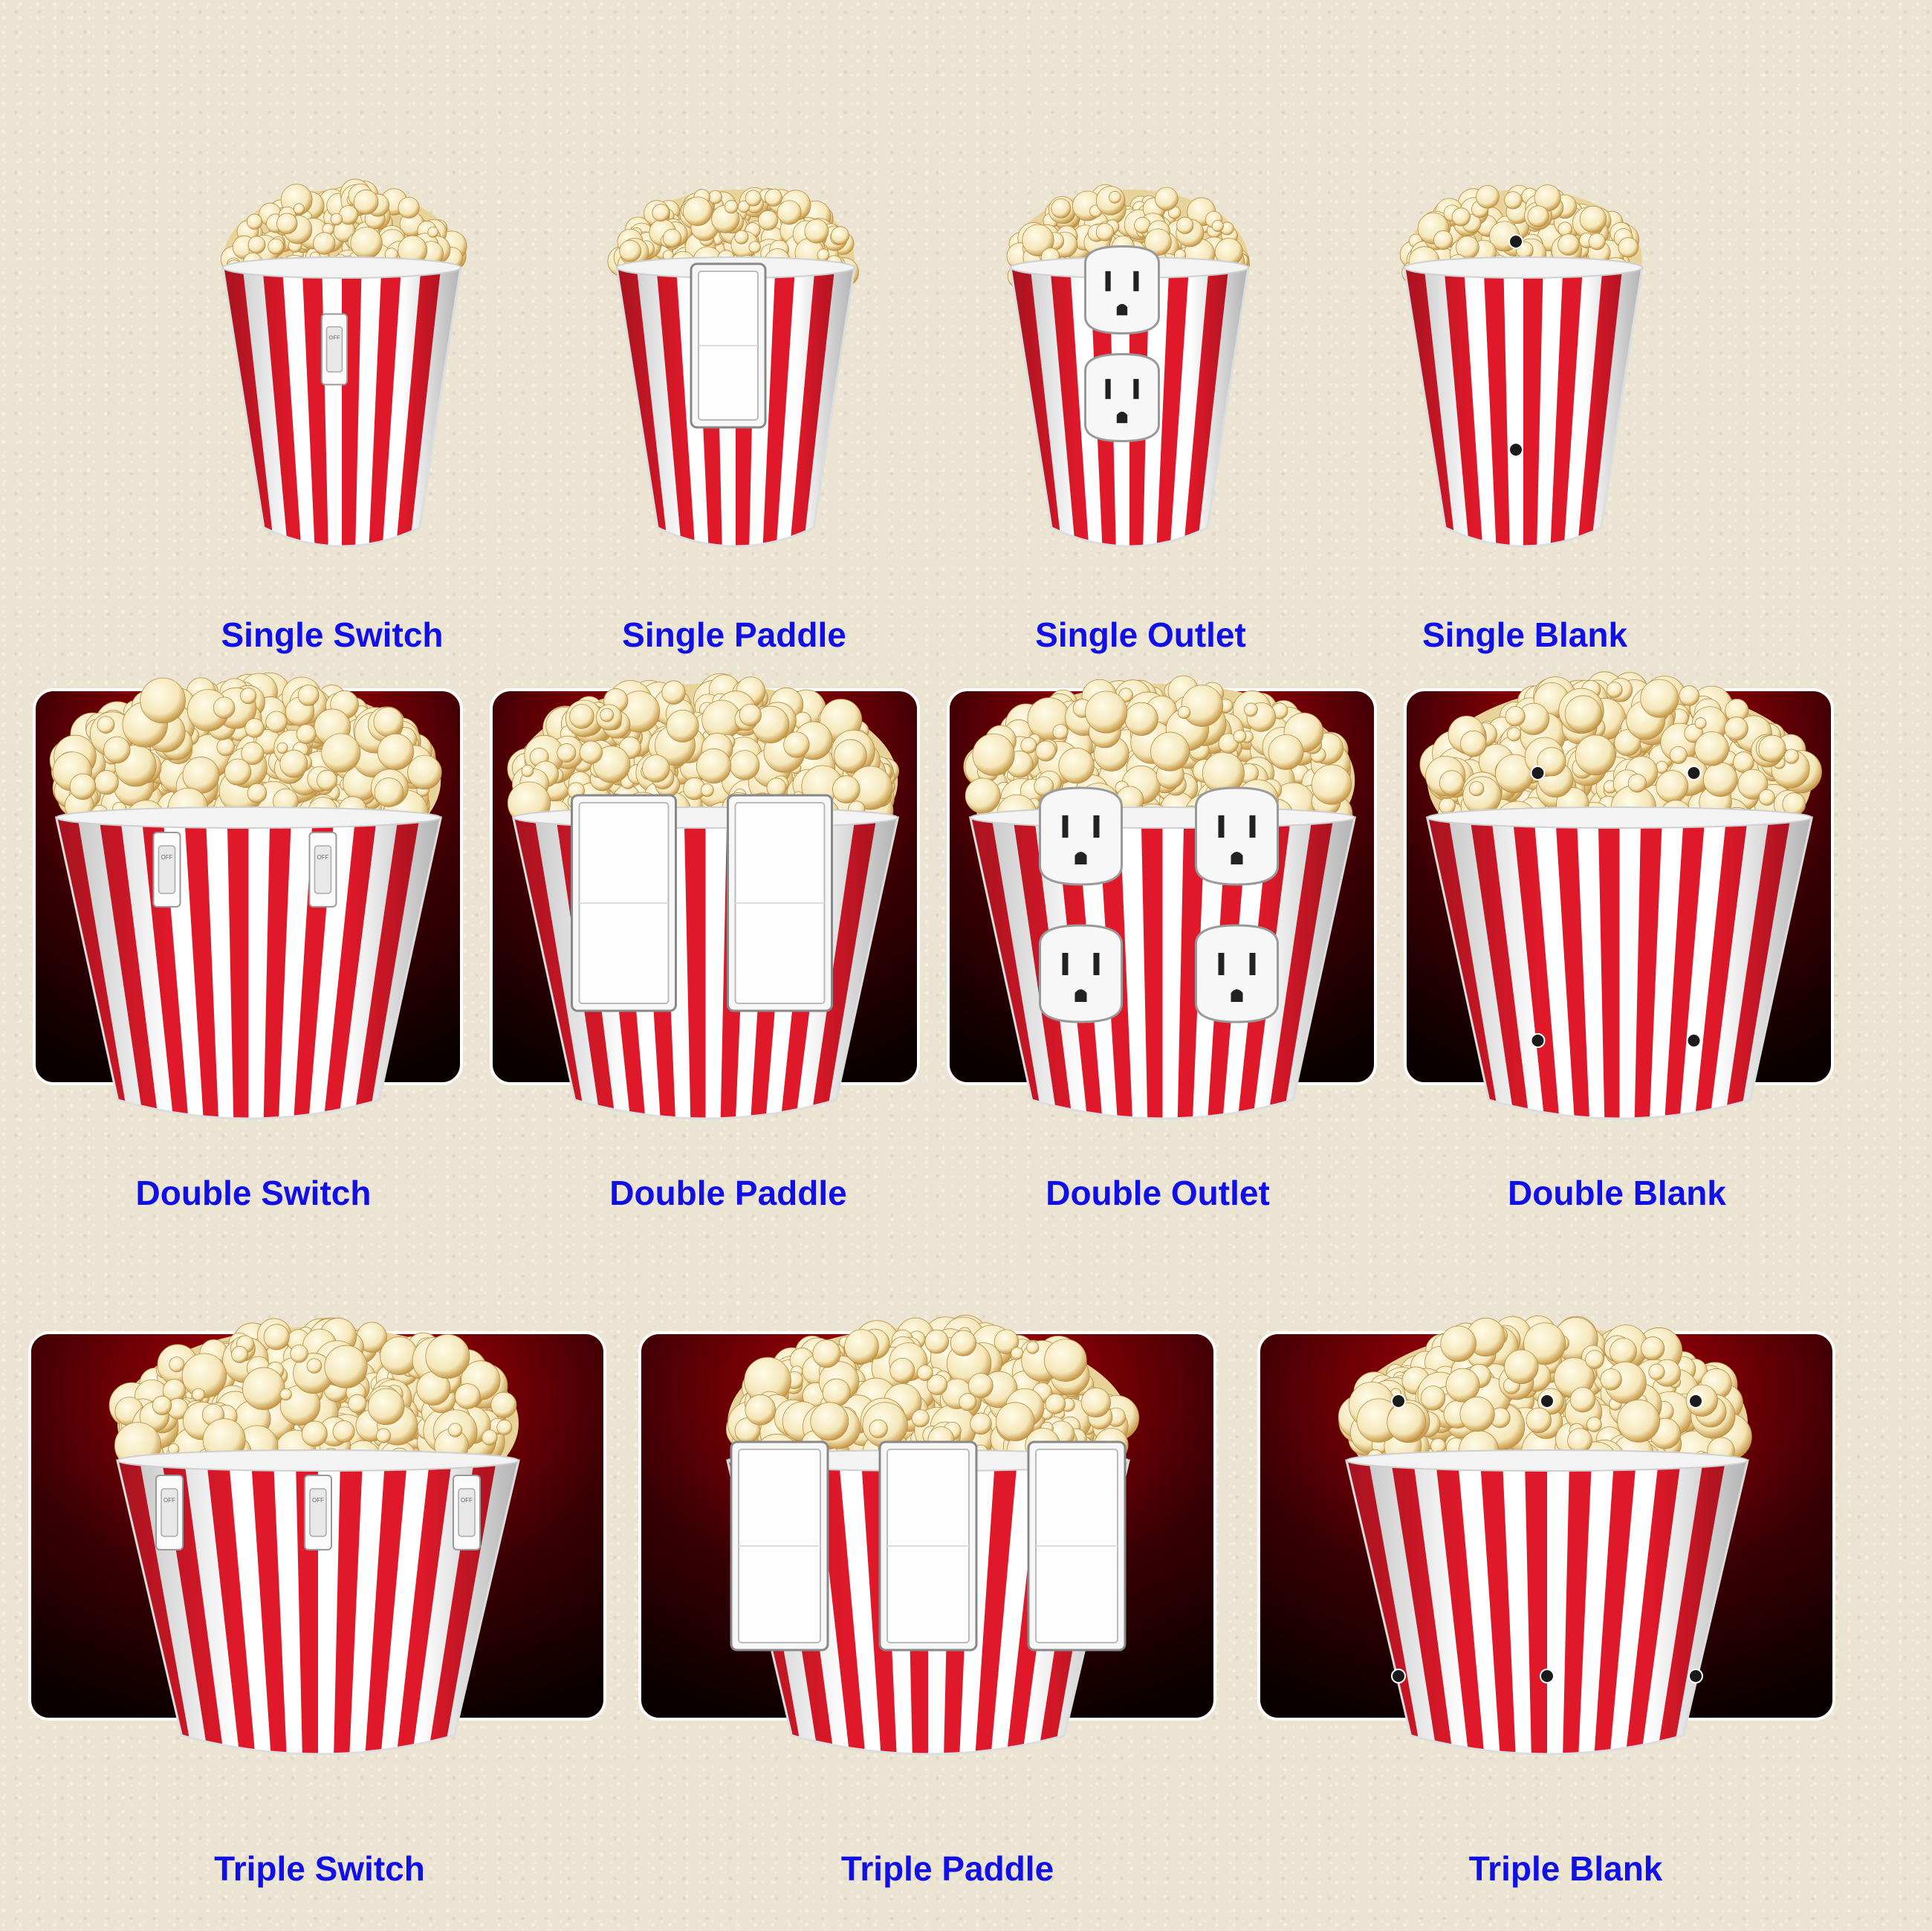 Image resolution: width=1932 pixels, height=1931 pixels. Describe the element at coordinates (253, 1193) in the screenshot. I see `label-double-switch: Double Switch` at that location.